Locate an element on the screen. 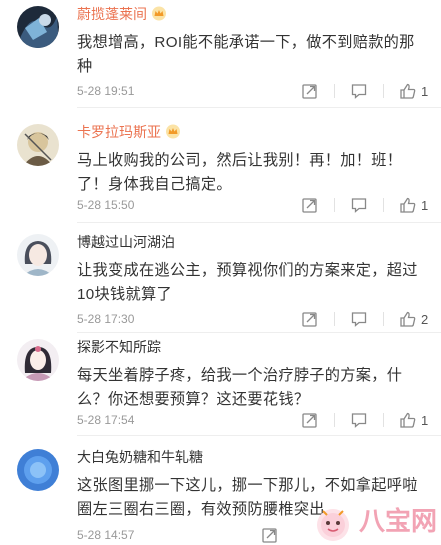 The width and height of the screenshot is (441, 545). comment-username: 蔚揽蓬莱间 is located at coordinates (122, 14).